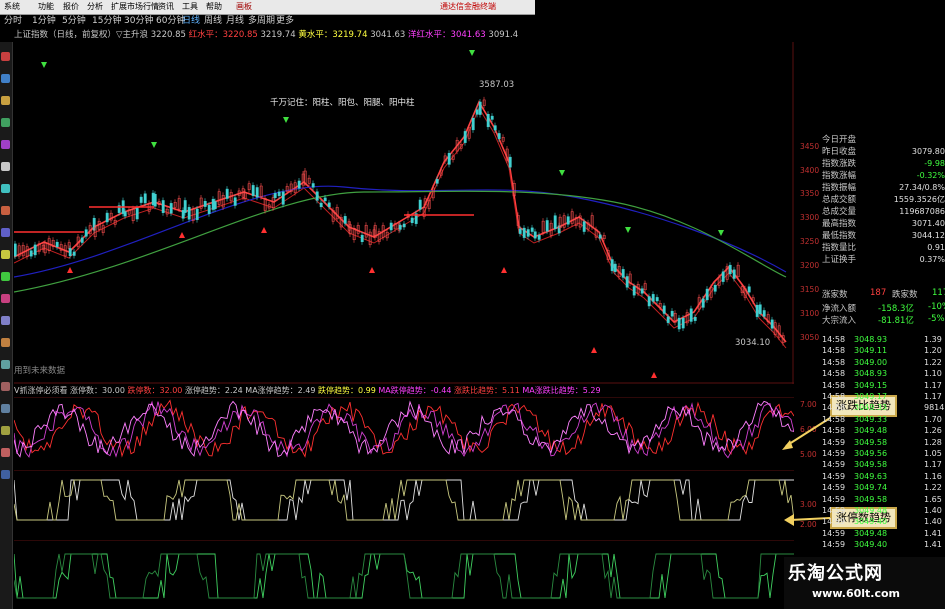  What do you see at coordinates (191, 21) in the screenshot?
I see `tab-period-daily: 日线` at bounding box center [191, 21].